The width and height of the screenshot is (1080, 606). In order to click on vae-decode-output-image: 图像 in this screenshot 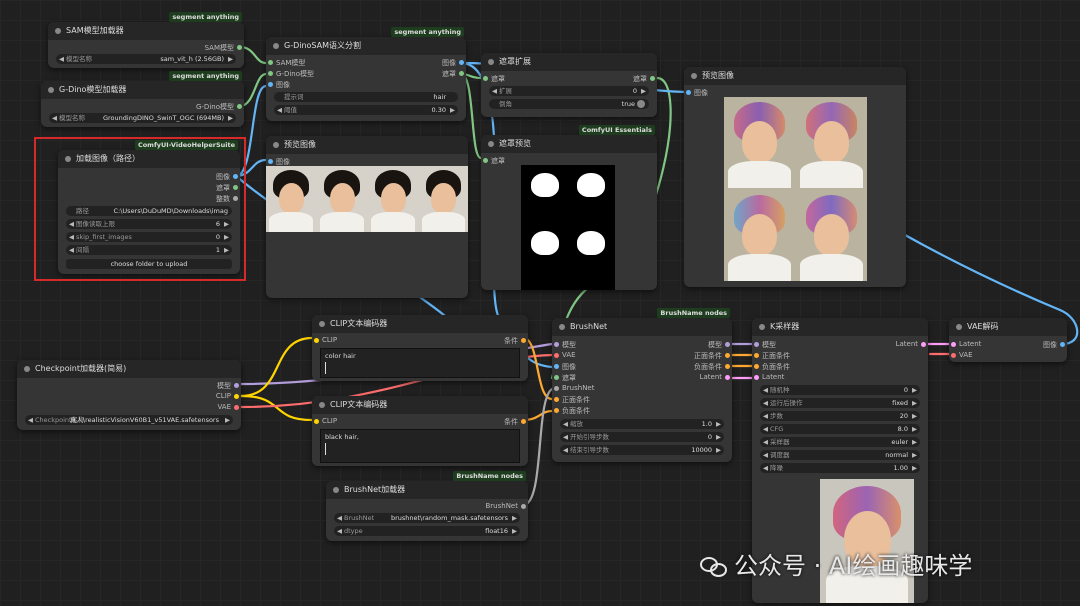, I will do `click(1054, 345)`.